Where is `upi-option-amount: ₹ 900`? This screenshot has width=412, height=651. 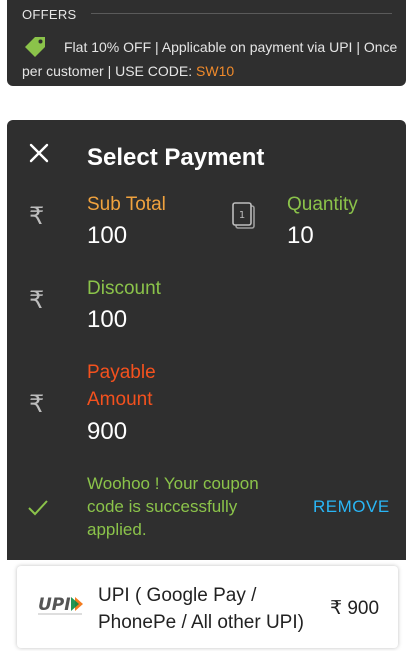
upi-option-amount: ₹ 900 is located at coordinates (355, 608).